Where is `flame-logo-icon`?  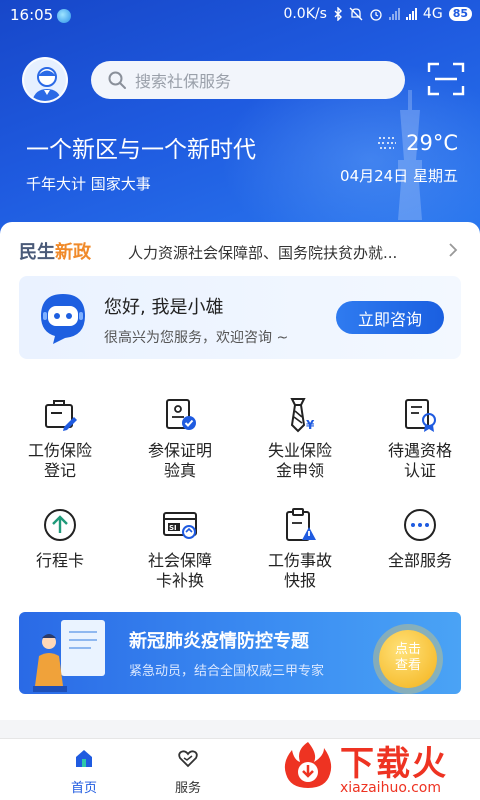 flame-logo-icon is located at coordinates (308, 765).